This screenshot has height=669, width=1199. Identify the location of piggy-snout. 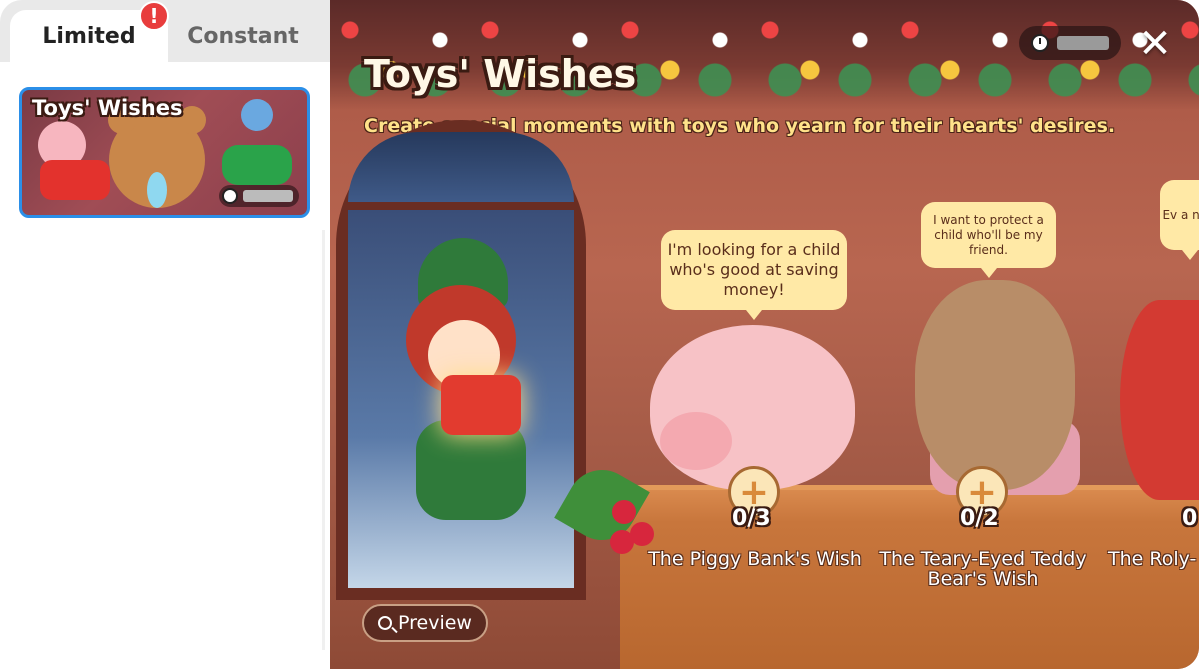
(696, 441).